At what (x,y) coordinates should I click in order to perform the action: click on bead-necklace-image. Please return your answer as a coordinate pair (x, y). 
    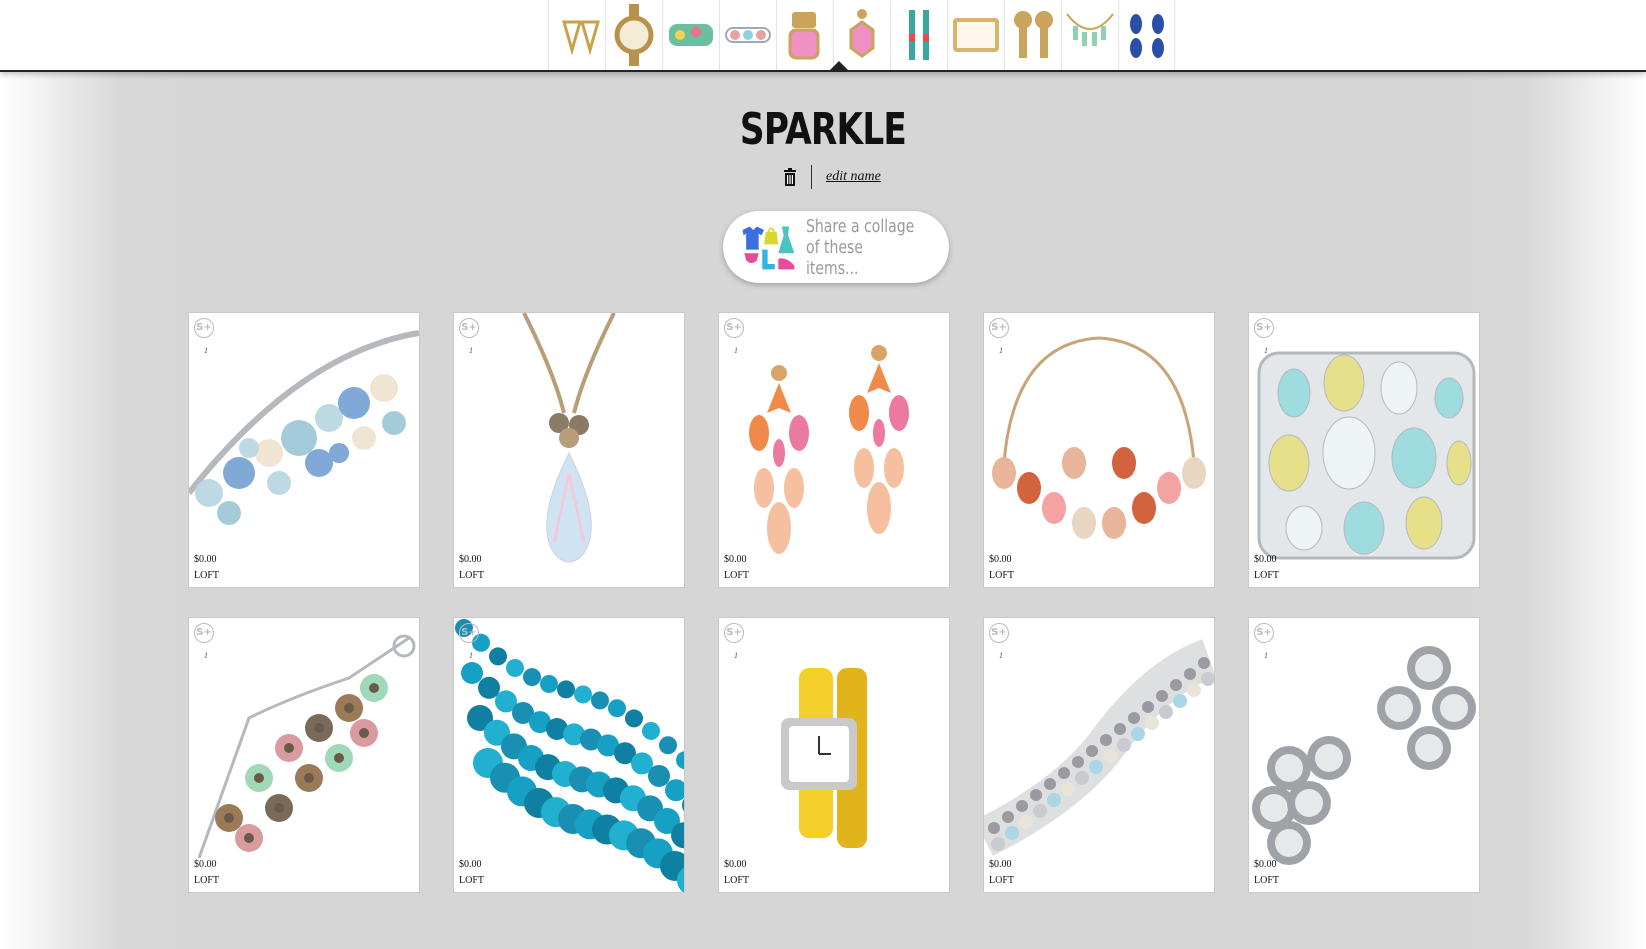
    Looking at the image, I should click on (569, 755).